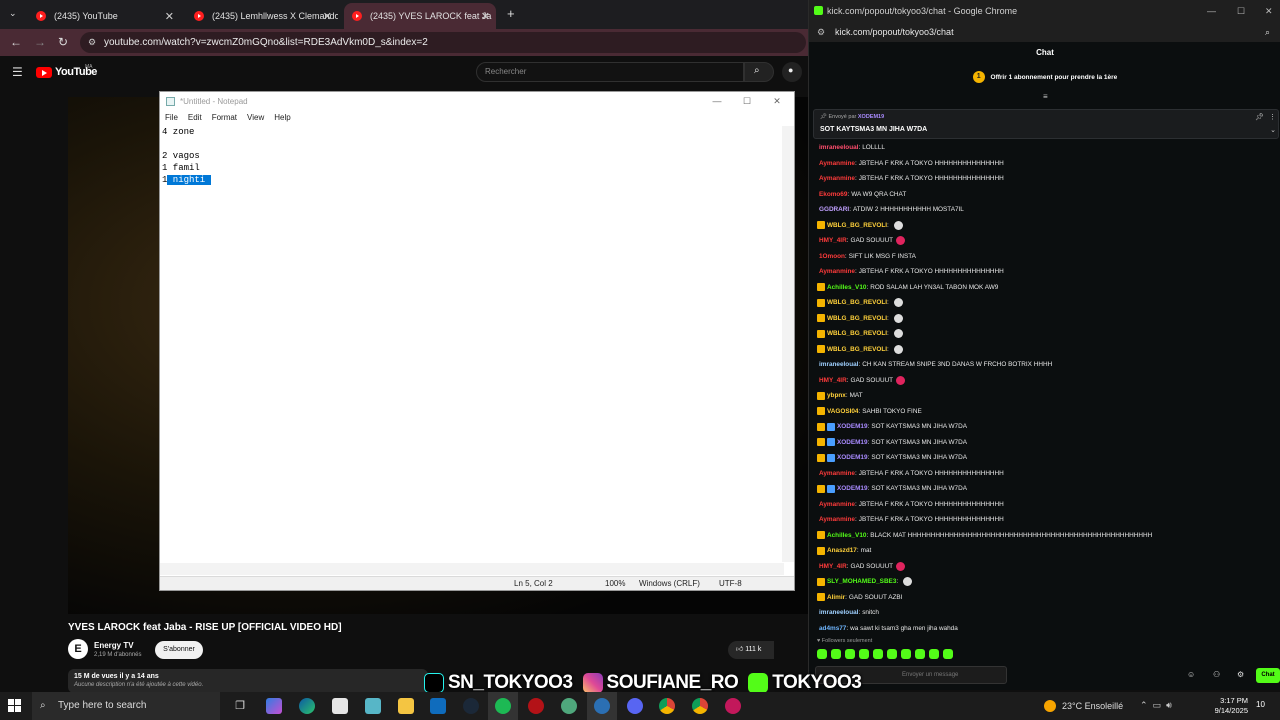  I want to click on like-button: 👍︎ 111 k, so click(751, 650).